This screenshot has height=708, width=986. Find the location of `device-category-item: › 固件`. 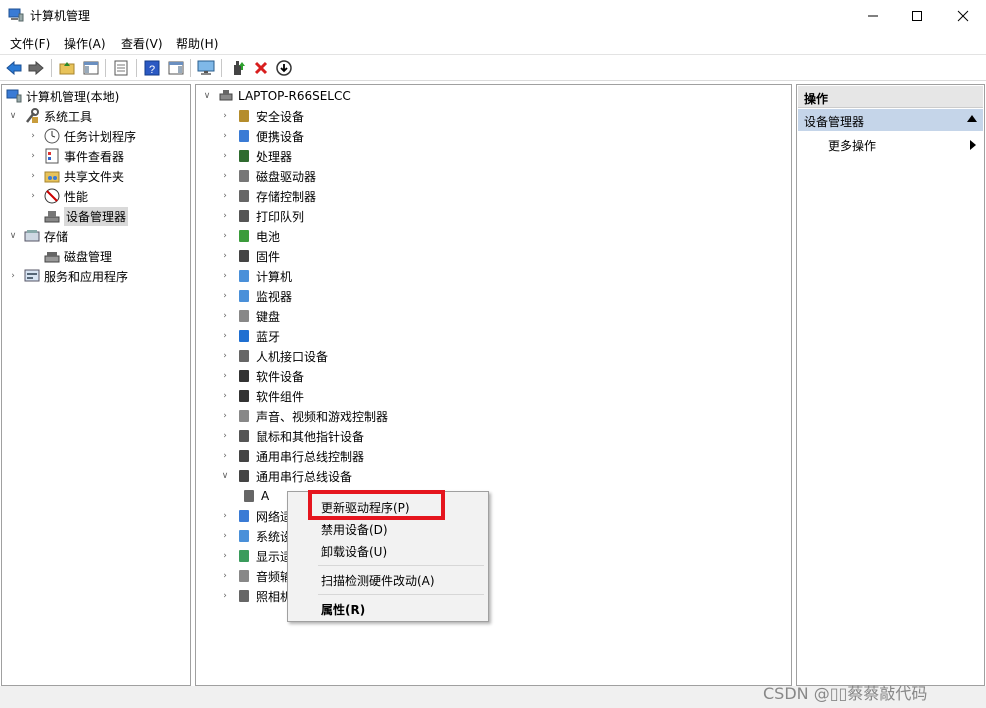

device-category-item: › 固件 is located at coordinates (250, 256).